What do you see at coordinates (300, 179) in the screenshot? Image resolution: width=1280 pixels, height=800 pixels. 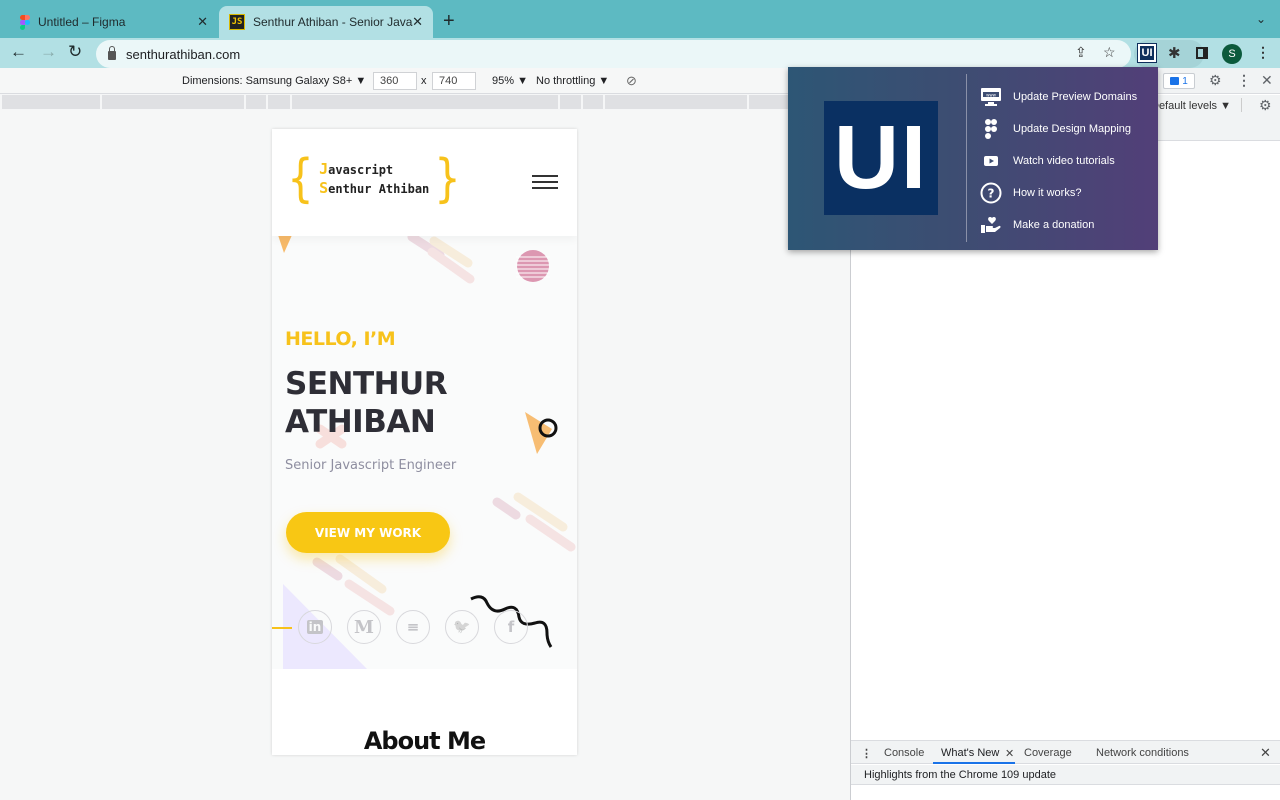 I see `logo-brace-open: {` at bounding box center [300, 179].